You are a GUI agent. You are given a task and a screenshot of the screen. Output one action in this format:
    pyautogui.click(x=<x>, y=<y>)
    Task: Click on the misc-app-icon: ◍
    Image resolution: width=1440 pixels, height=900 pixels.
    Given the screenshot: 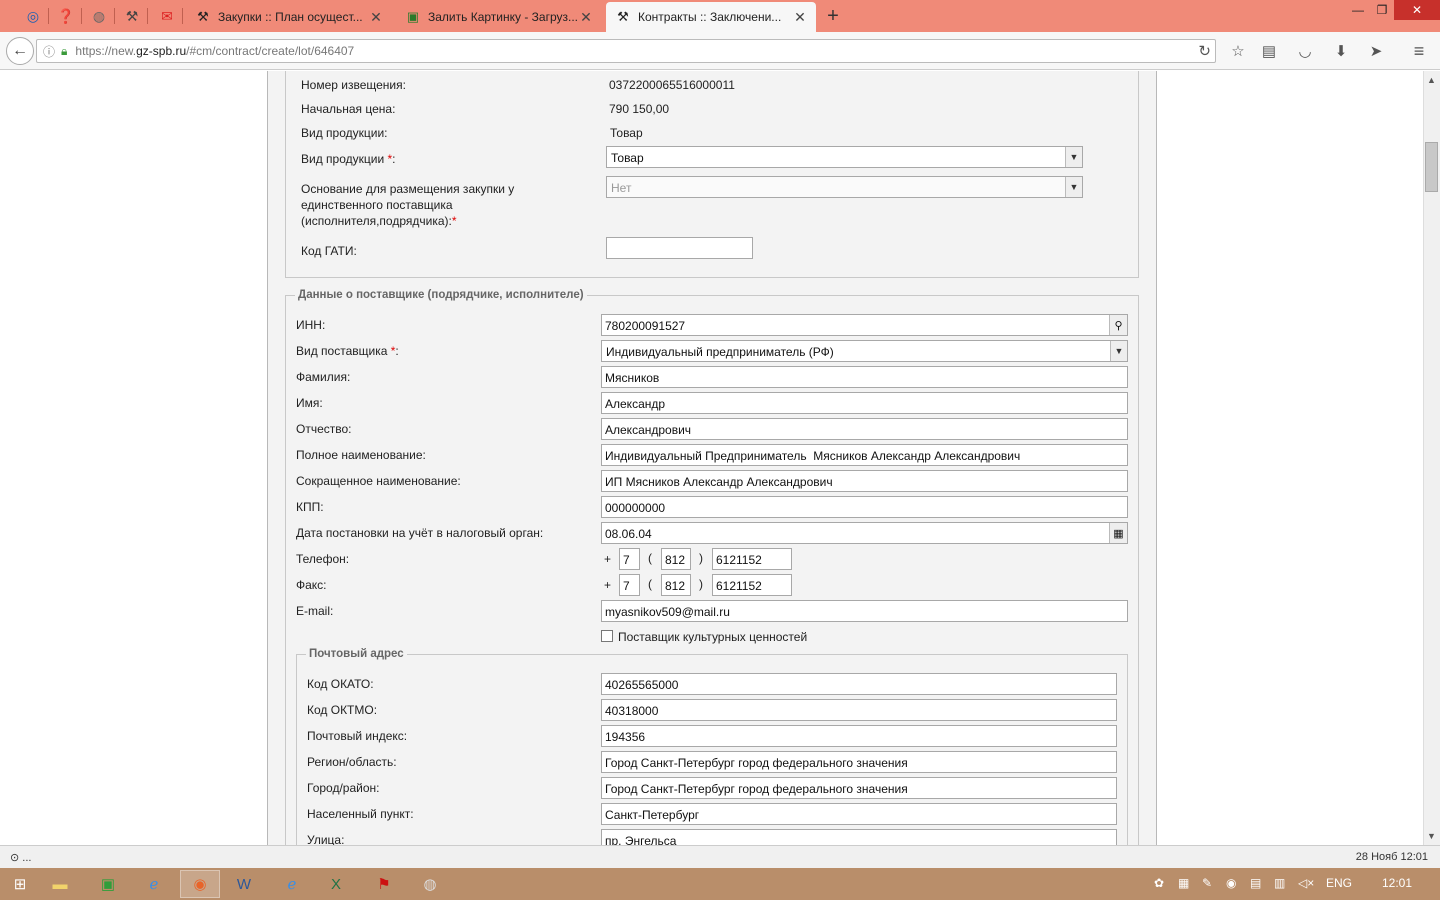 What is the action you would take?
    pyautogui.click(x=430, y=884)
    